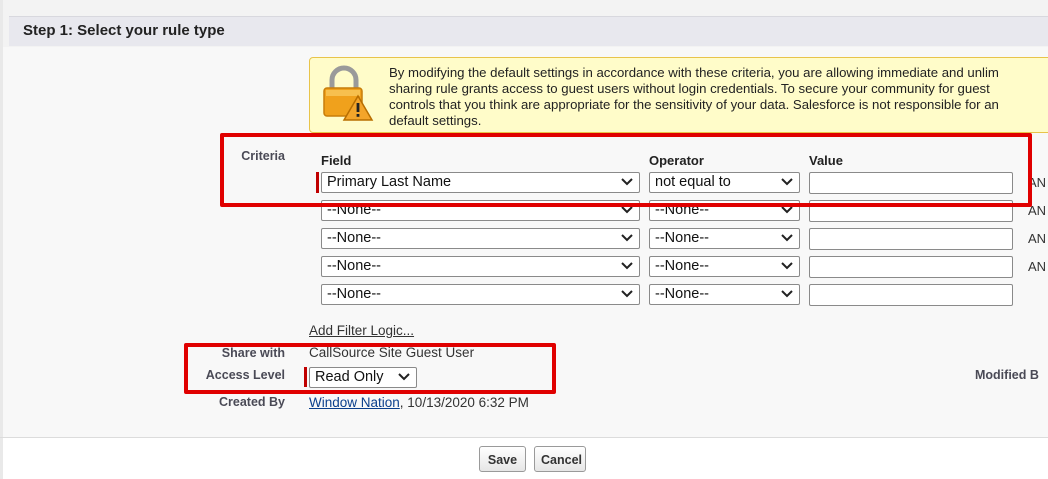  I want to click on access-level-highlight-box, so click(370, 368).